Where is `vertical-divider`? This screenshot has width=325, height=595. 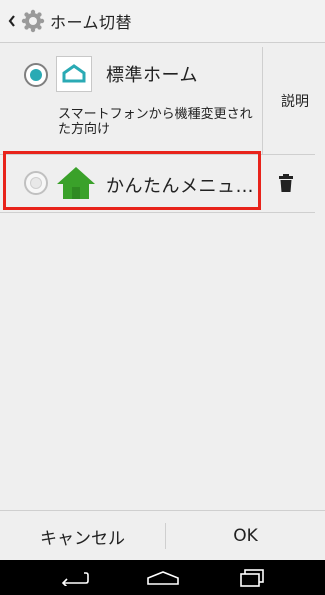 vertical-divider is located at coordinates (262, 100).